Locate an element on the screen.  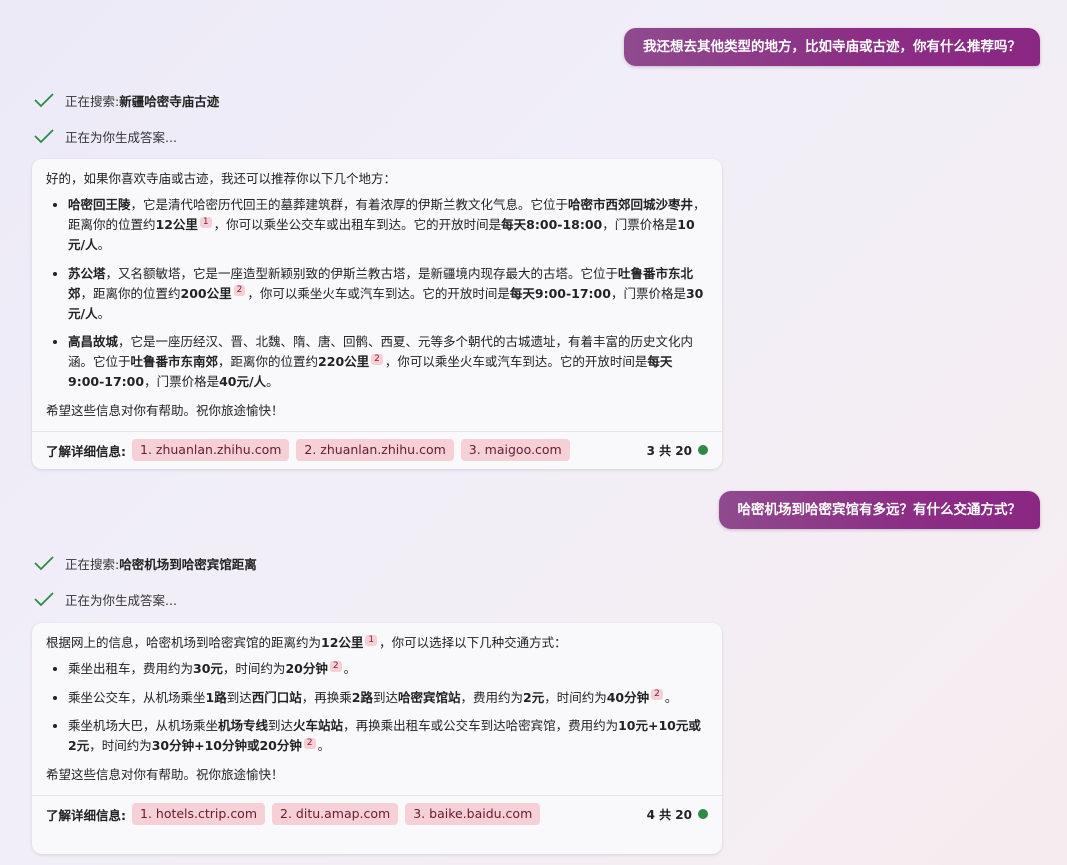
user-message-bubble: 我还想去其他类型的地方，比如寺庙或古迹，你有什么推荐吗？ is located at coordinates (832, 47).